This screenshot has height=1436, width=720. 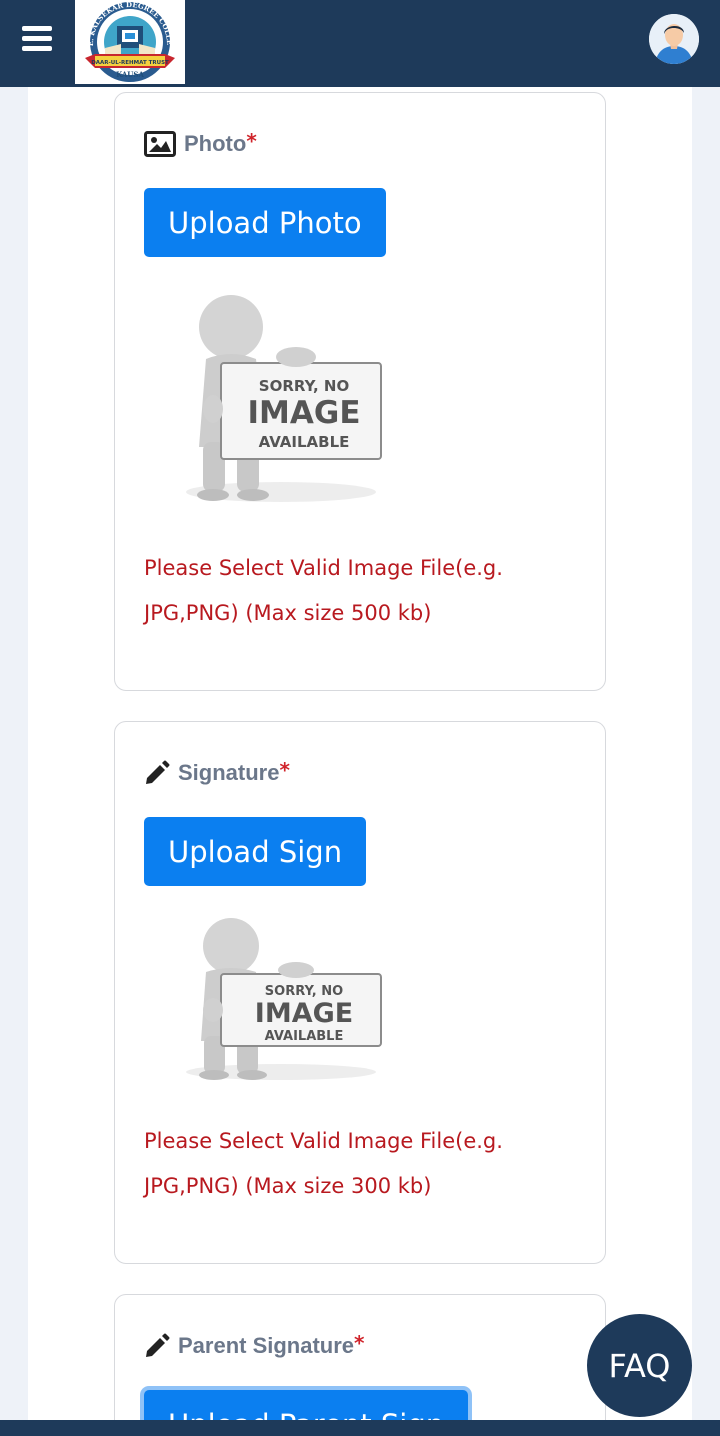 What do you see at coordinates (130, 74) in the screenshot?
I see `logo-bottom-text: KAUSA` at bounding box center [130, 74].